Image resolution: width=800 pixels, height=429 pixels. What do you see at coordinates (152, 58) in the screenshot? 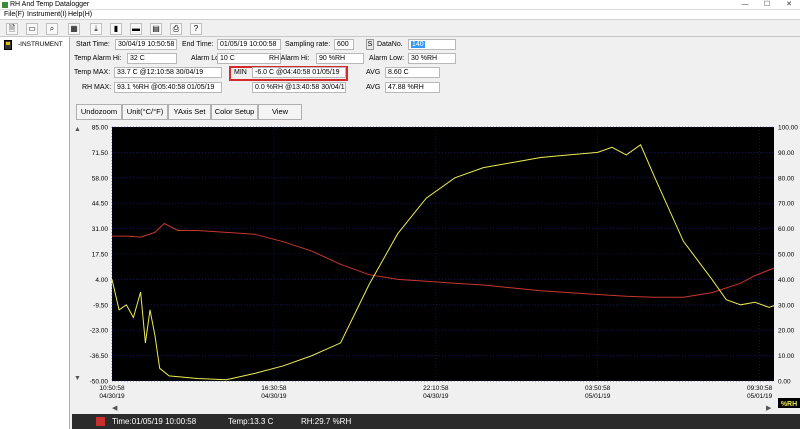
I see `temp-alarm-hi-value: 32 C` at bounding box center [152, 58].